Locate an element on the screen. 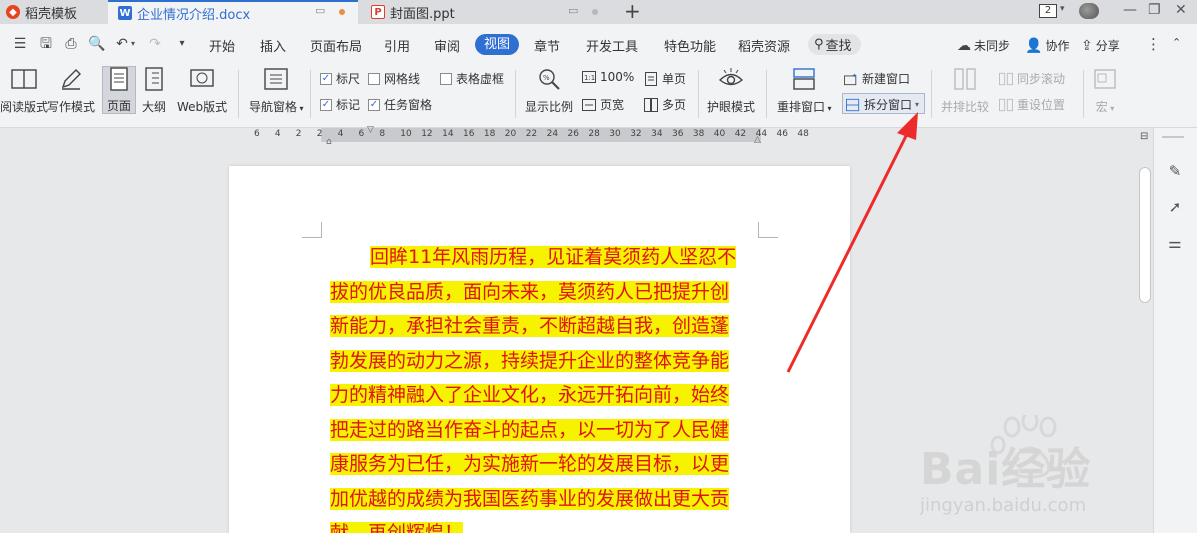  ruler-checkbox: ✓ 标尺 is located at coordinates (340, 78).